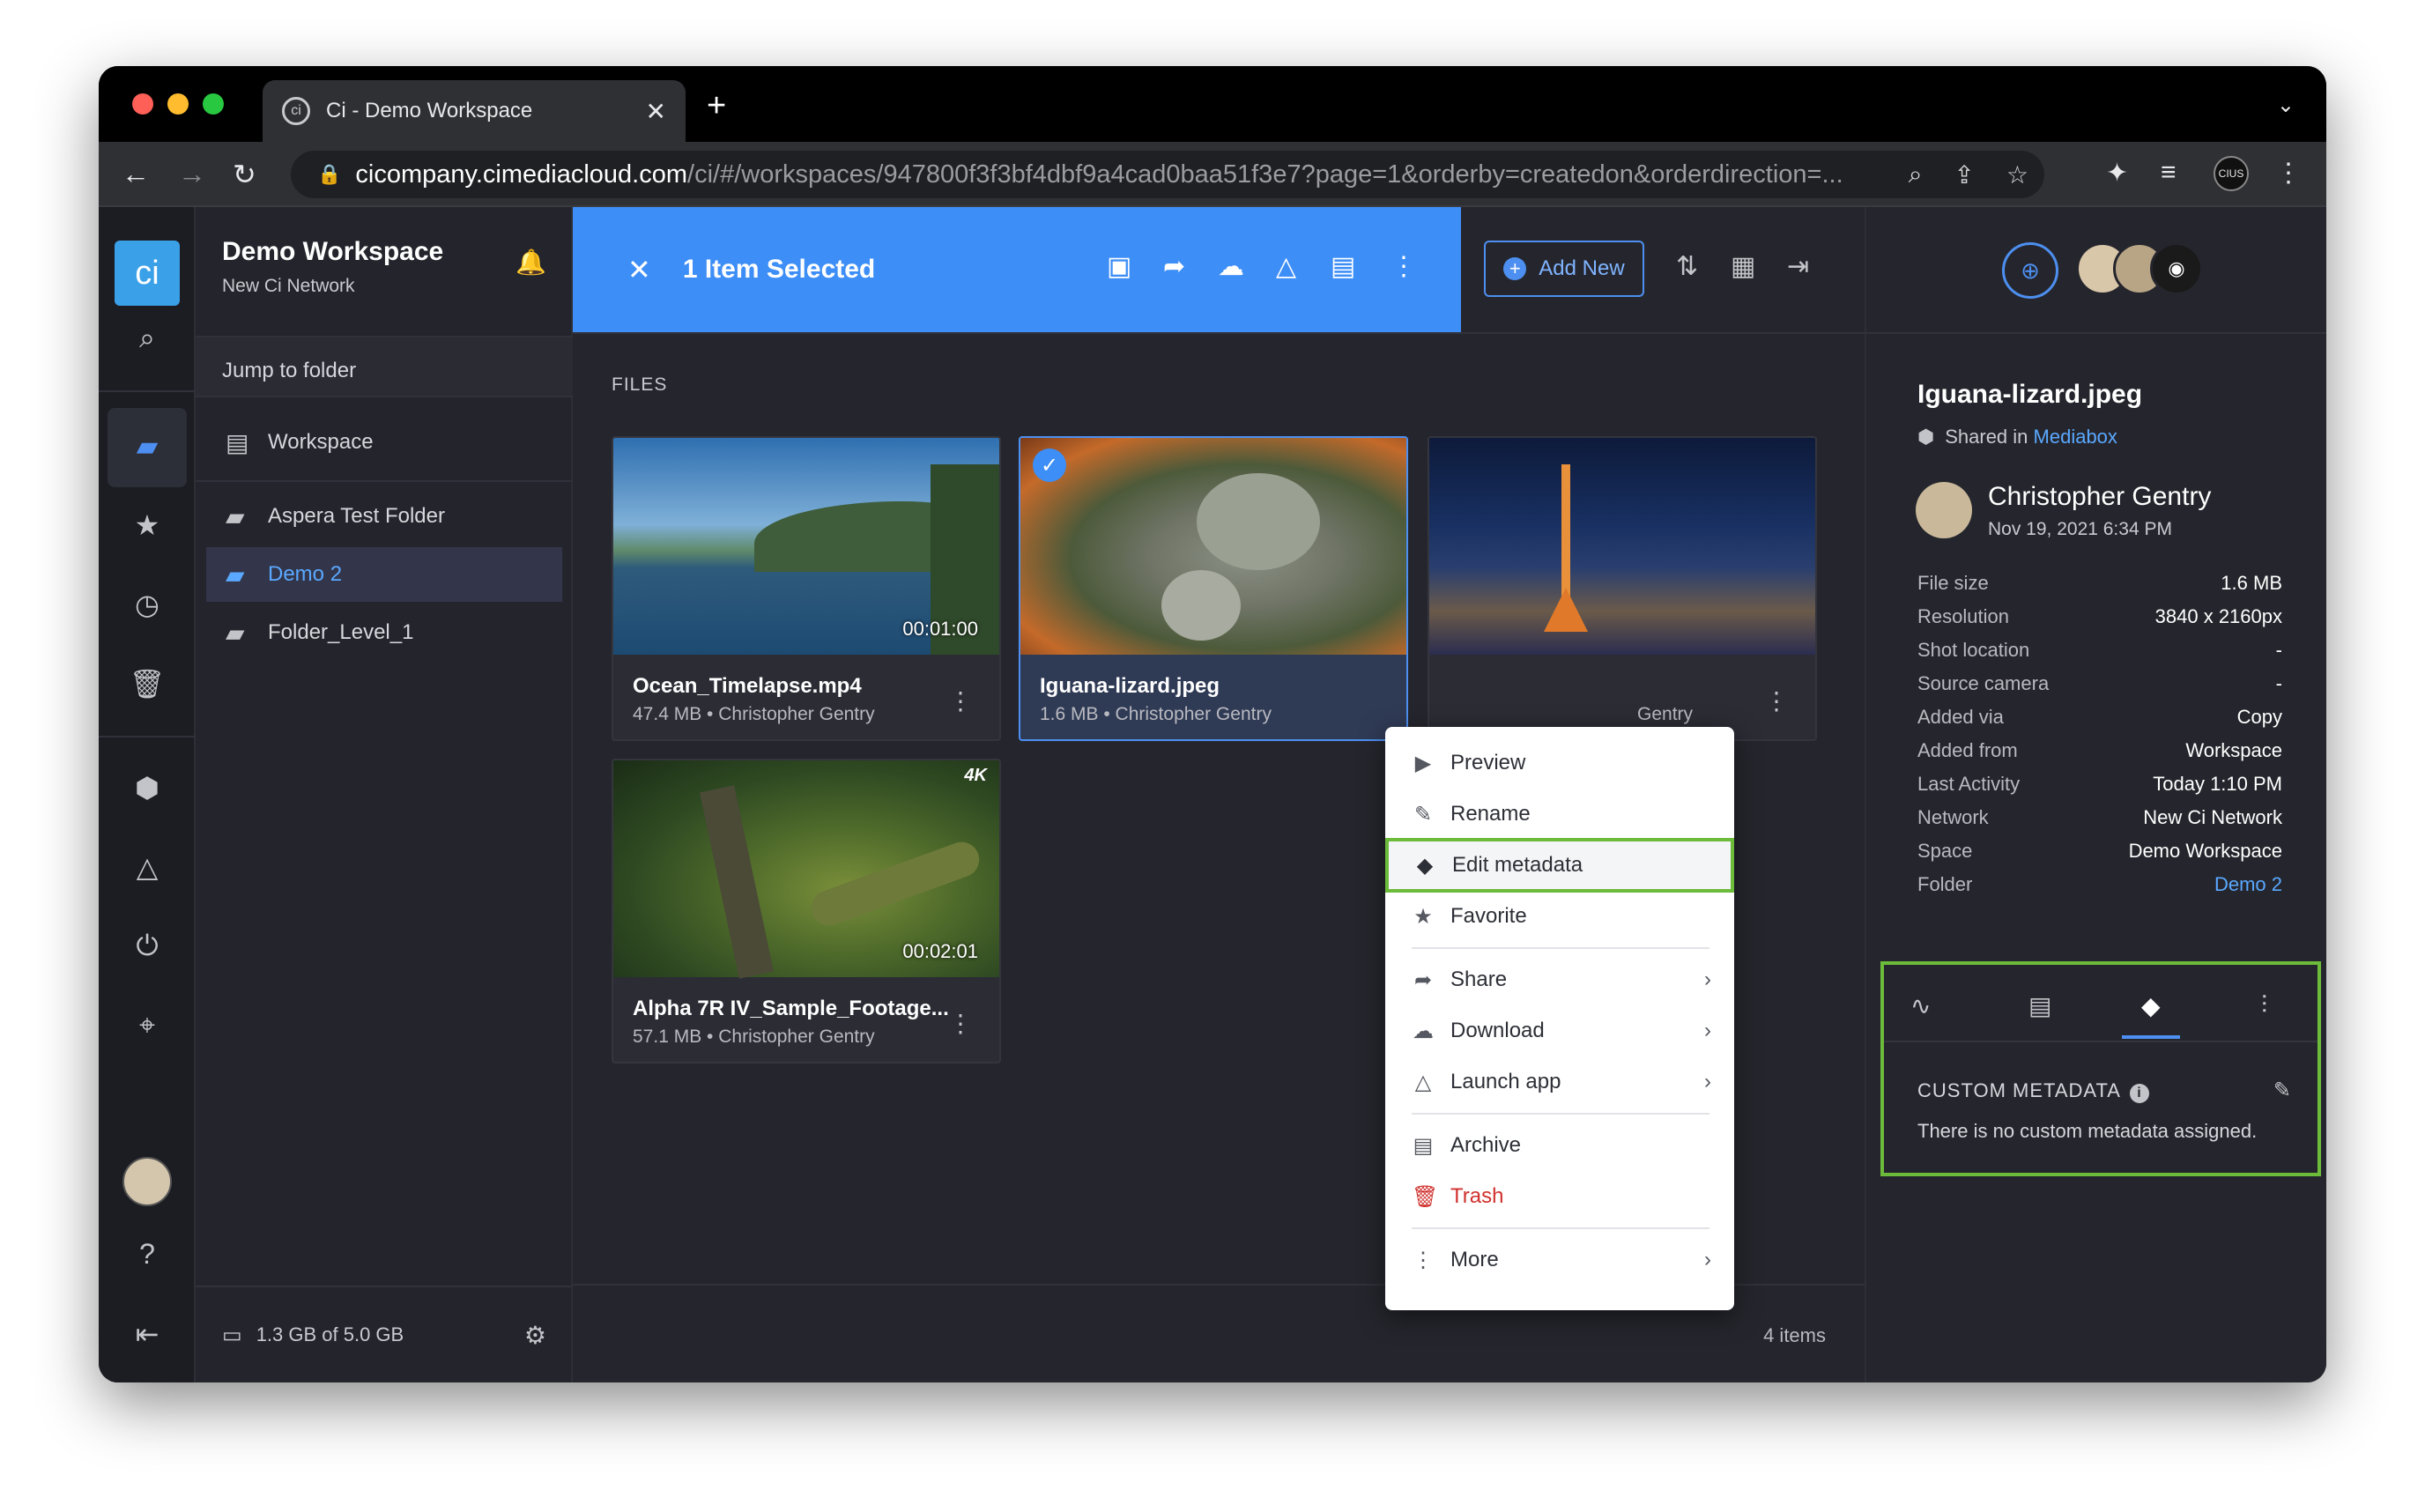  What do you see at coordinates (1559, 979) in the screenshot?
I see `menu-item-share: ➦ Share ›` at bounding box center [1559, 979].